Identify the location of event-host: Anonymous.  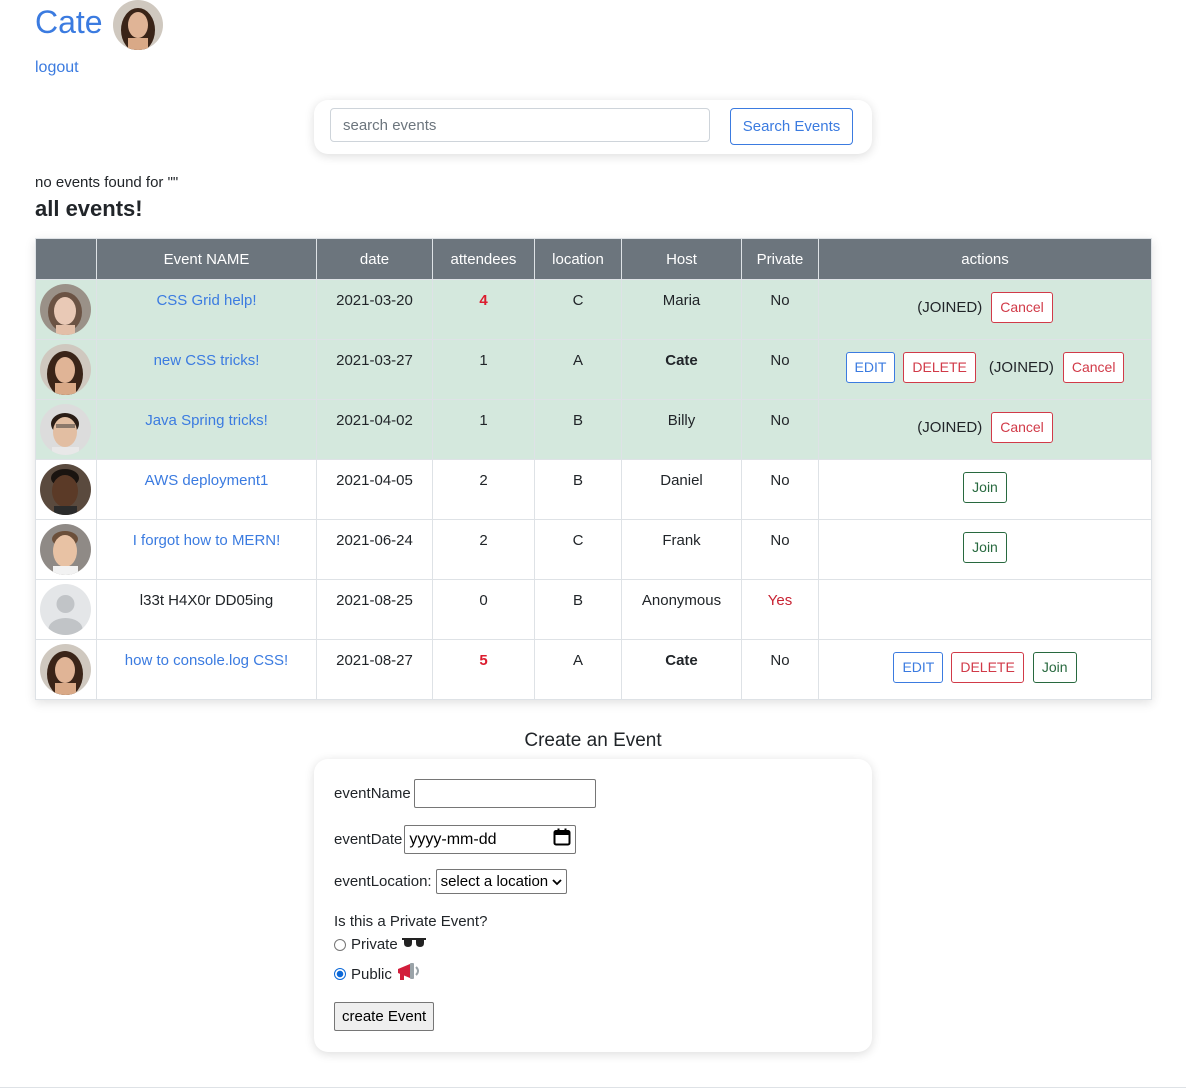
(681, 609).